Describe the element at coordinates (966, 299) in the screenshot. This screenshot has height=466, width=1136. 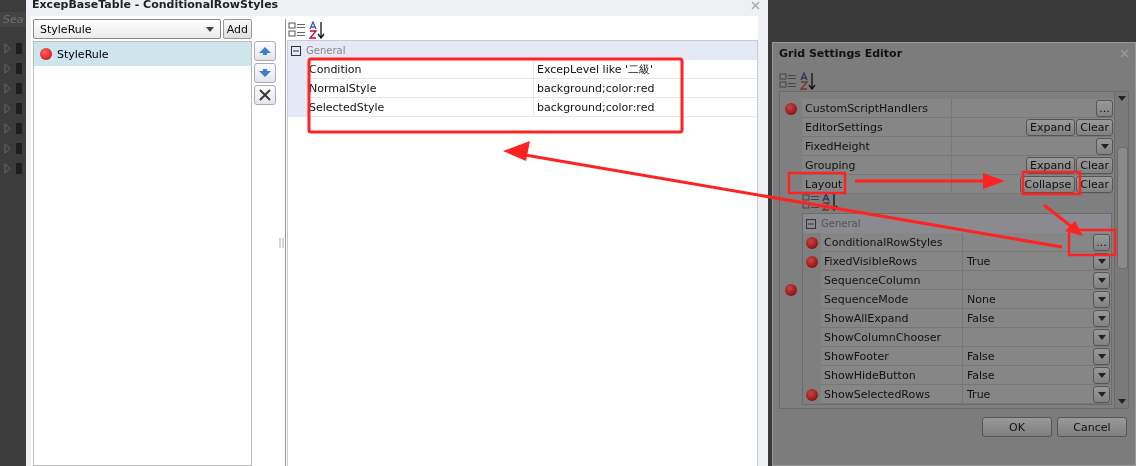
I see `property-row: SequenceMode None` at that location.